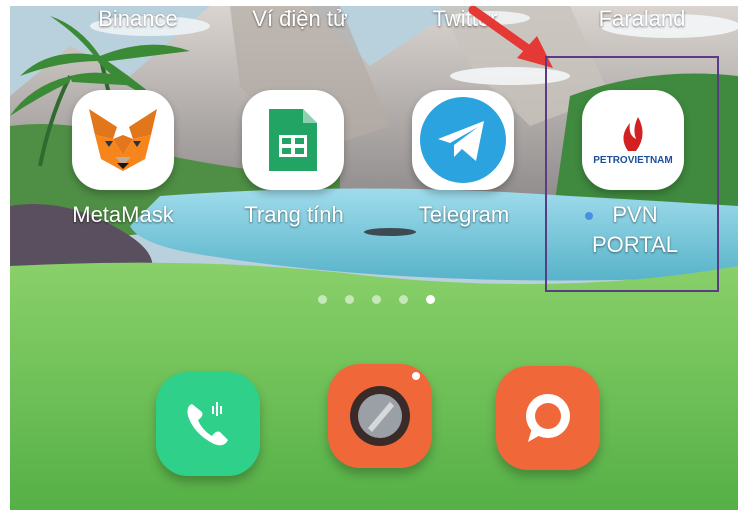  I want to click on app-label-faraland: Faraland, so click(642, 19).